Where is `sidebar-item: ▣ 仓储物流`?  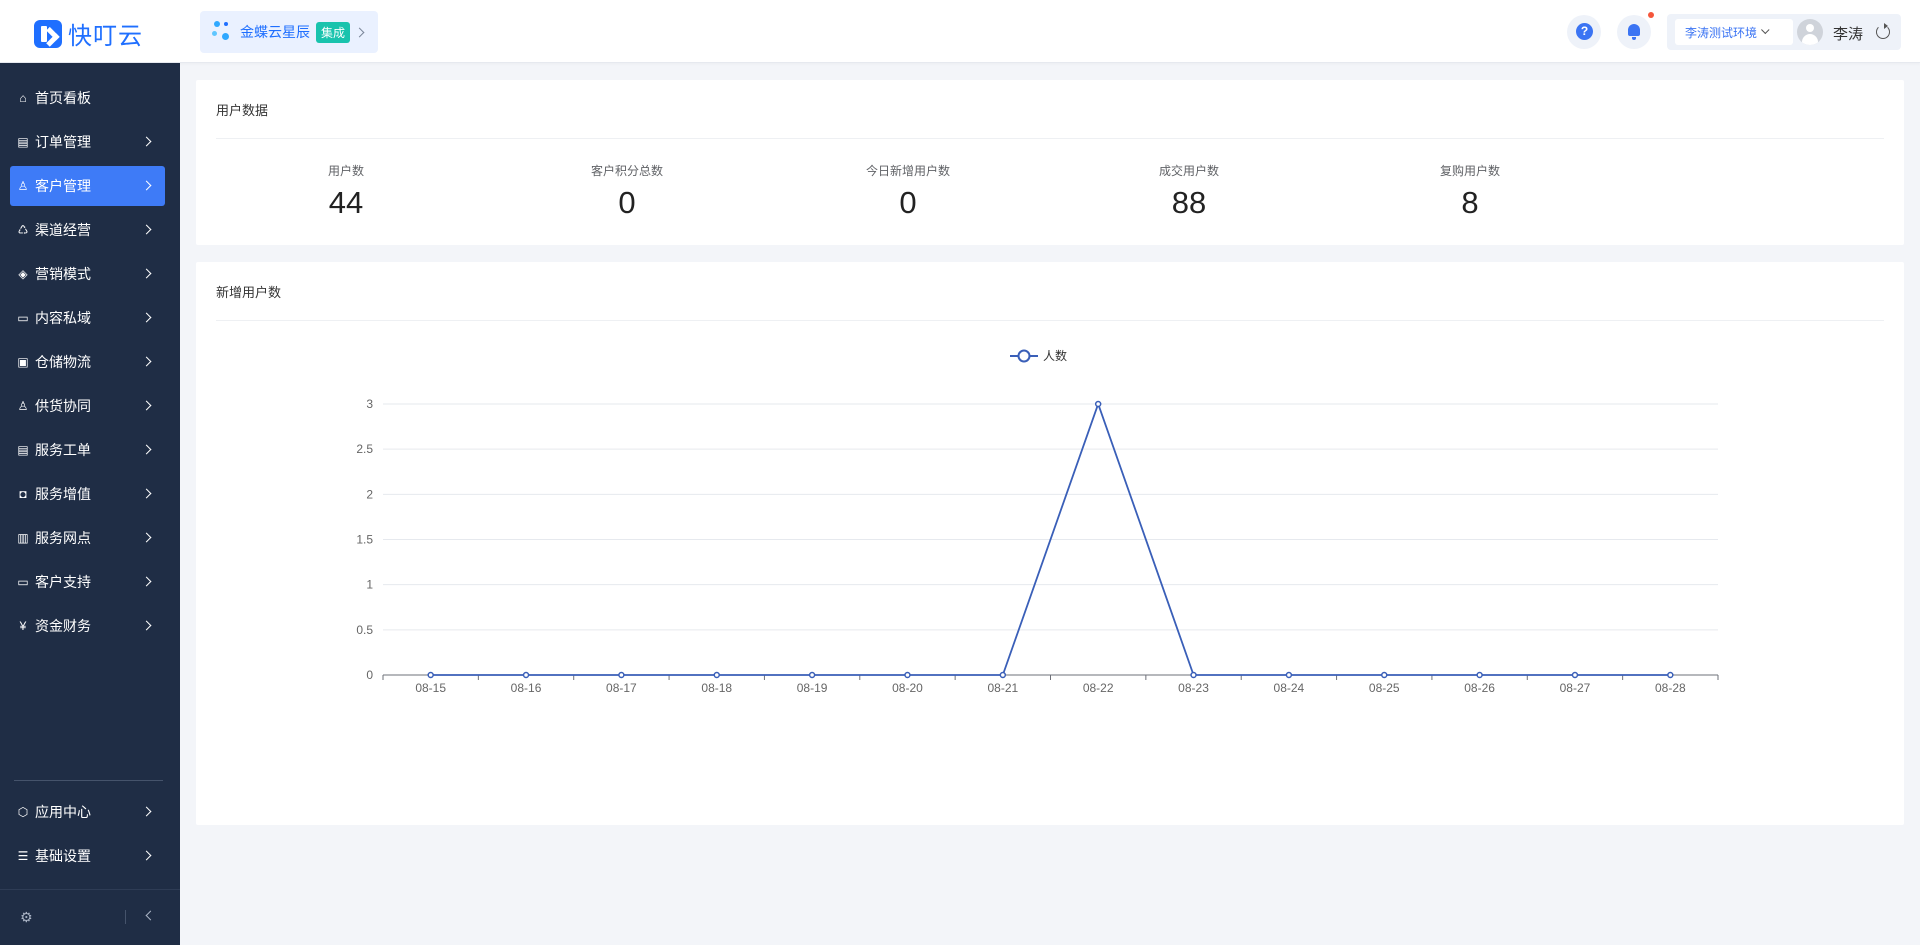
sidebar-item: ▣ 仓储物流 is located at coordinates (87, 362).